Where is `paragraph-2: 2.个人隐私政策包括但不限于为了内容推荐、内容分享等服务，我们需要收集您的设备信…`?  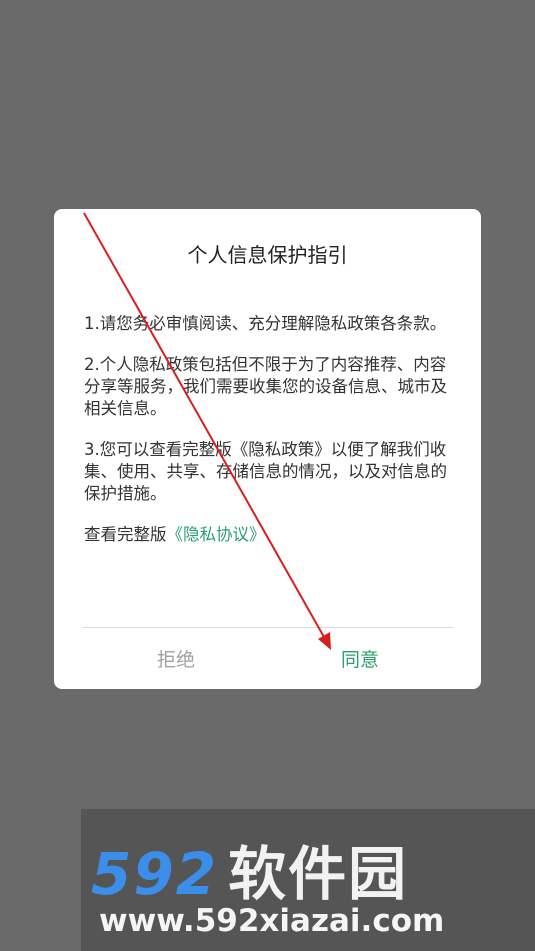 paragraph-2: 2.个人隐私政策包括但不限于为了内容推荐、内容分享等服务，我们需要收集您的设备信… is located at coordinates (265, 386).